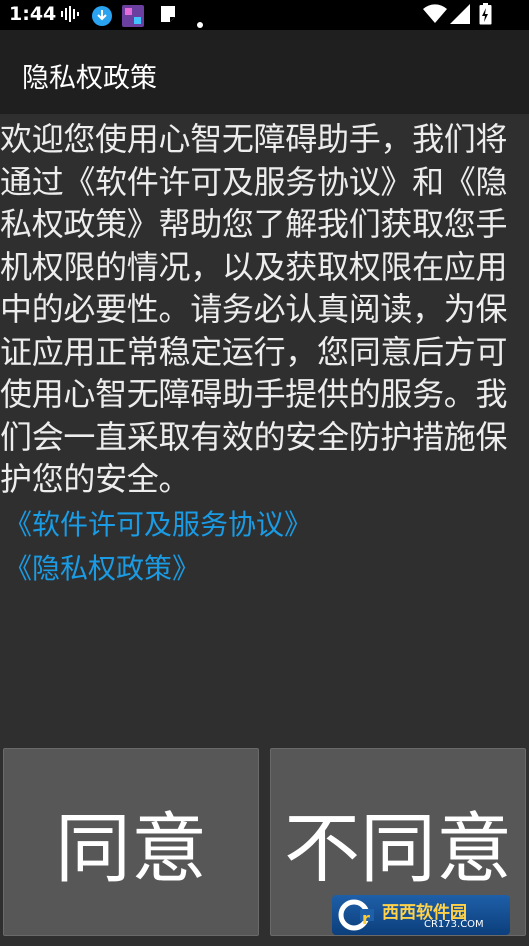 The image size is (529, 946). I want to click on signal-icon, so click(460, 16).